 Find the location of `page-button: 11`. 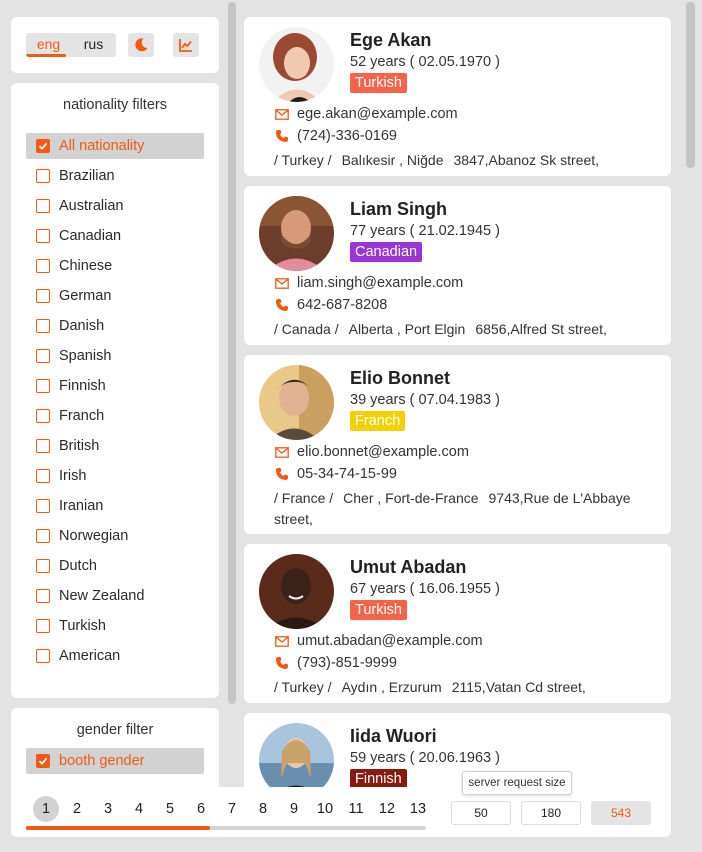

page-button: 11 is located at coordinates (356, 809).